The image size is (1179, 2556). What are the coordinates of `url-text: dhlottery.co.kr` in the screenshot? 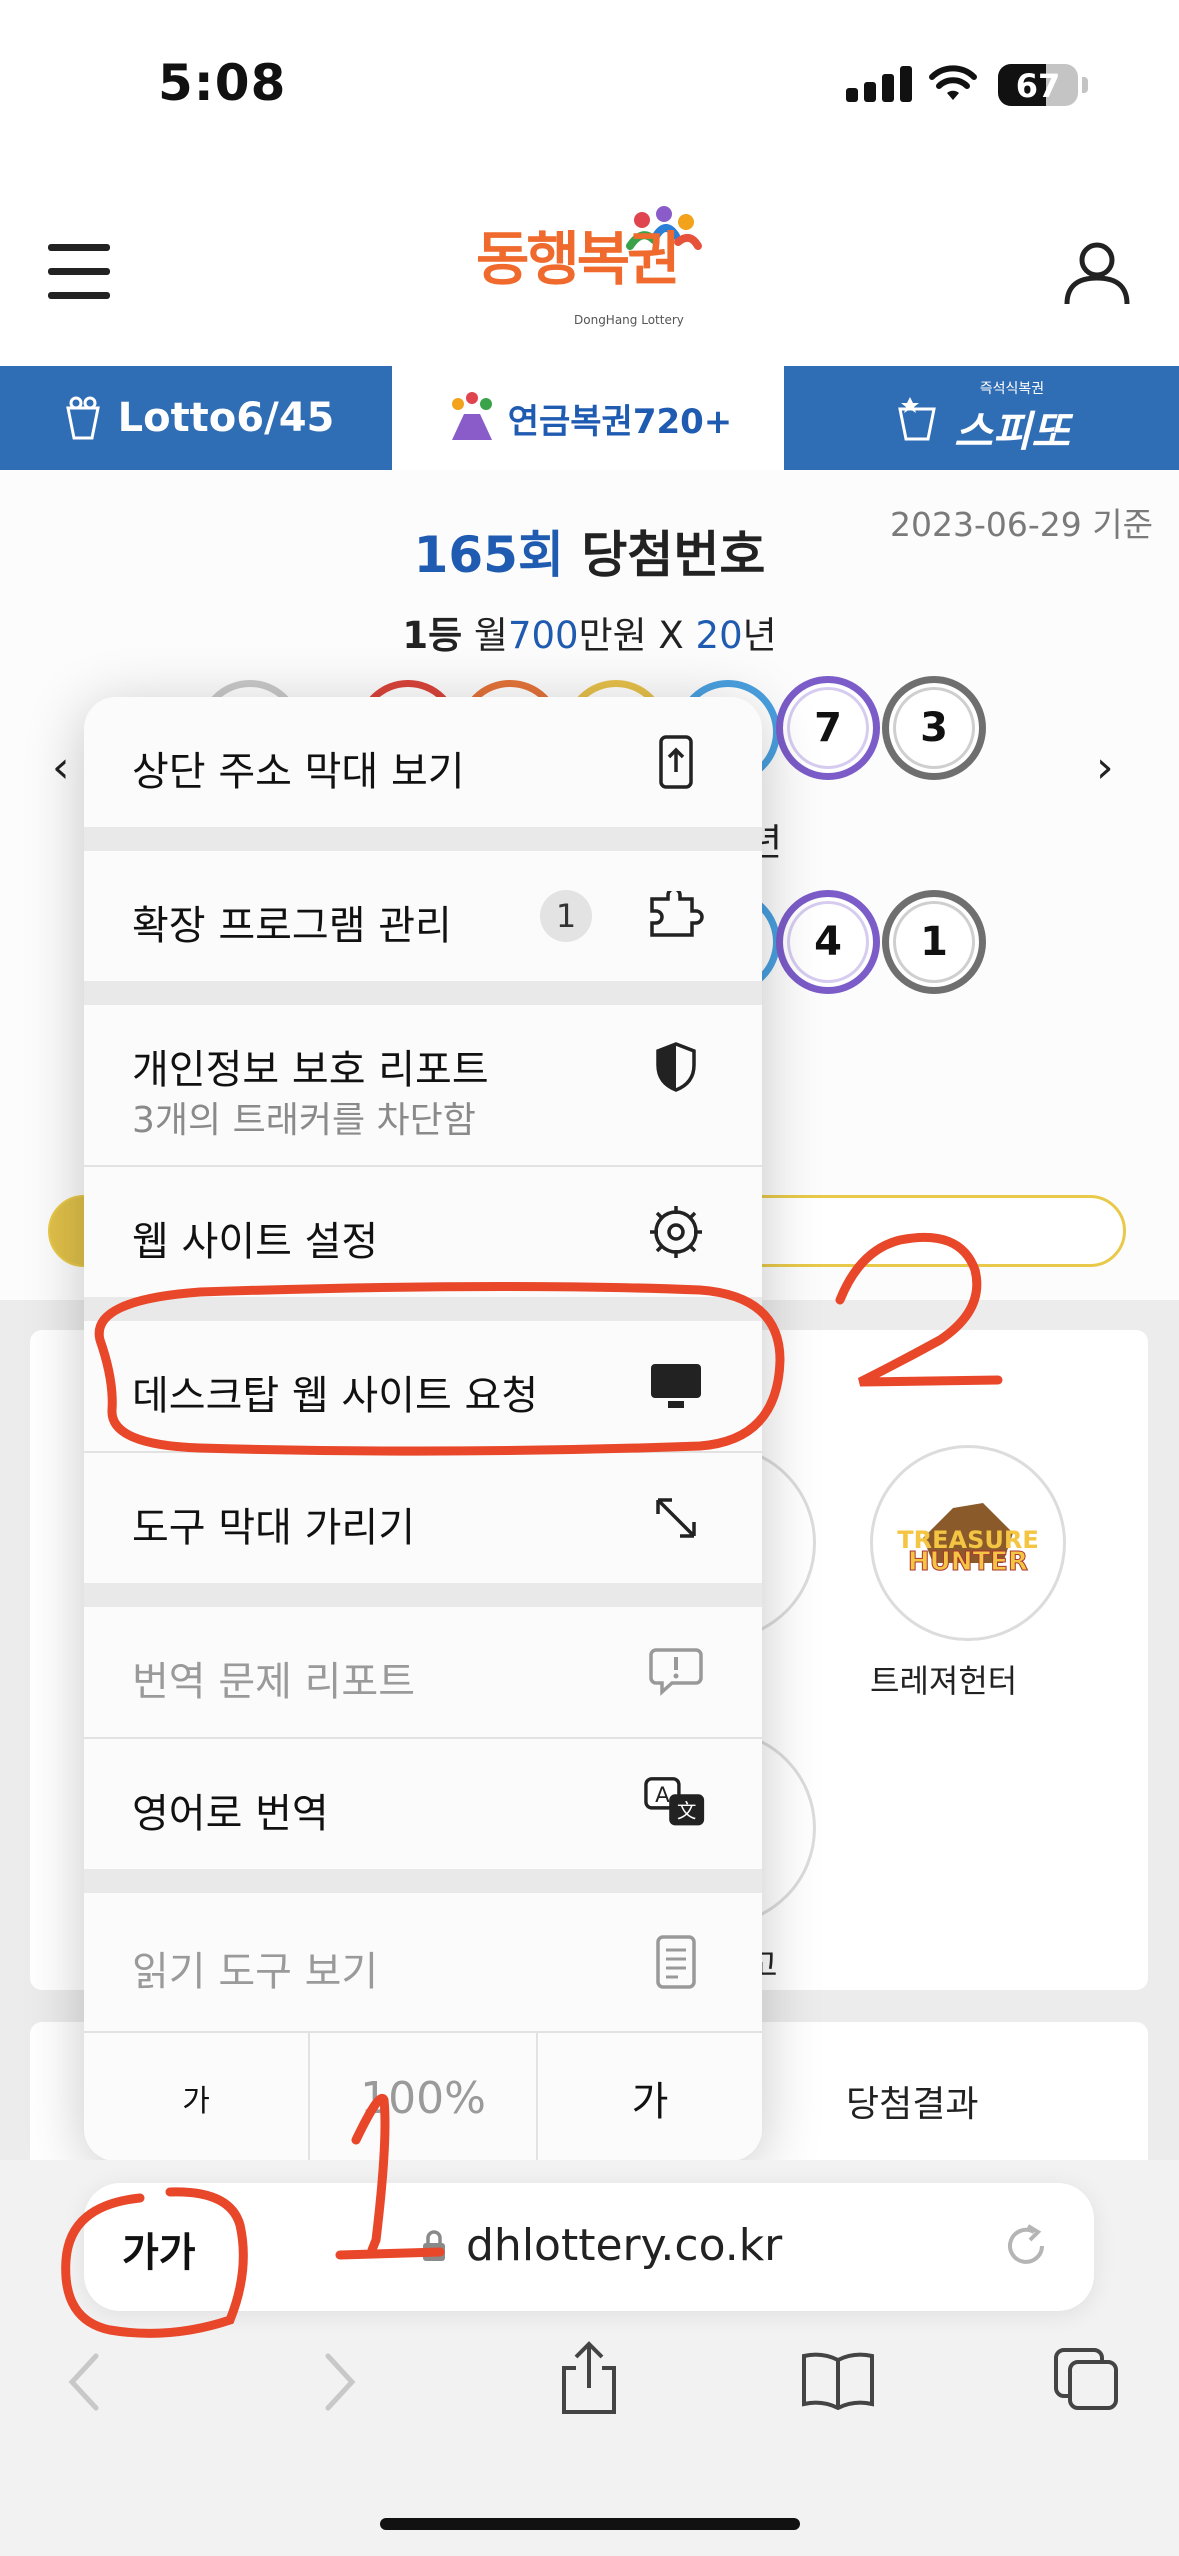 It's located at (624, 2245).